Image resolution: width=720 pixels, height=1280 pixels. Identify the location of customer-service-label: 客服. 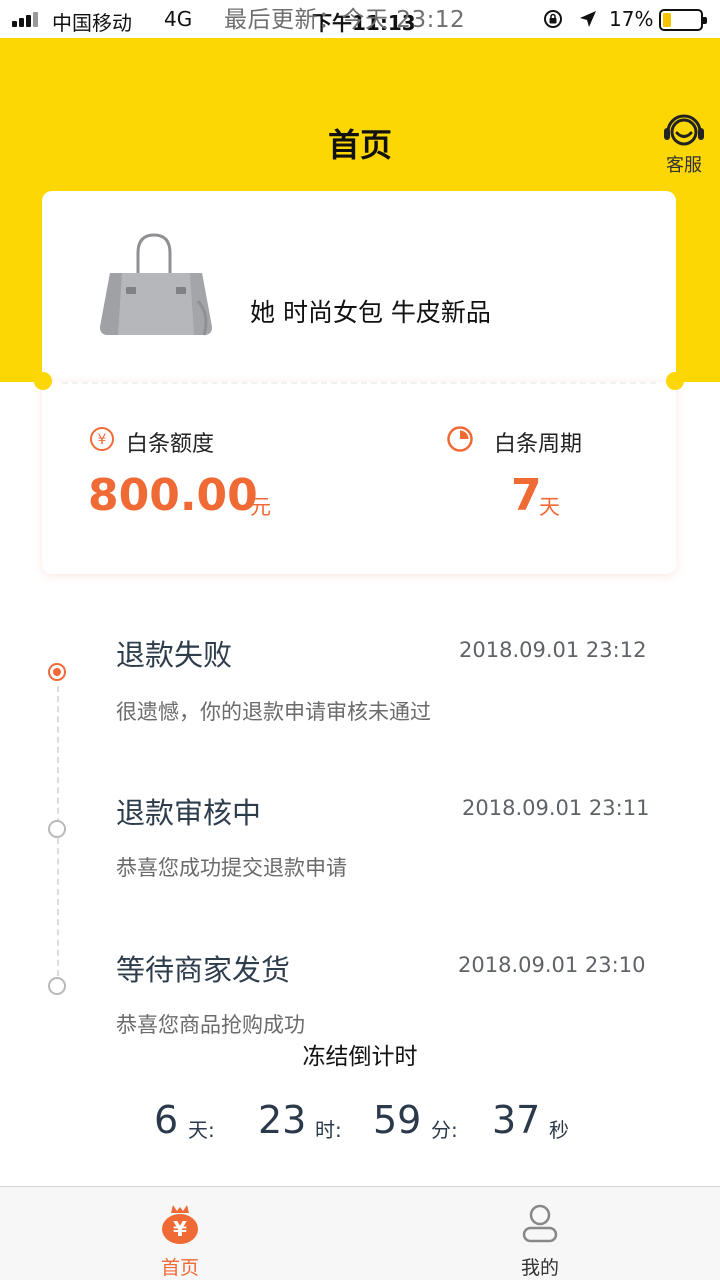
(684, 165).